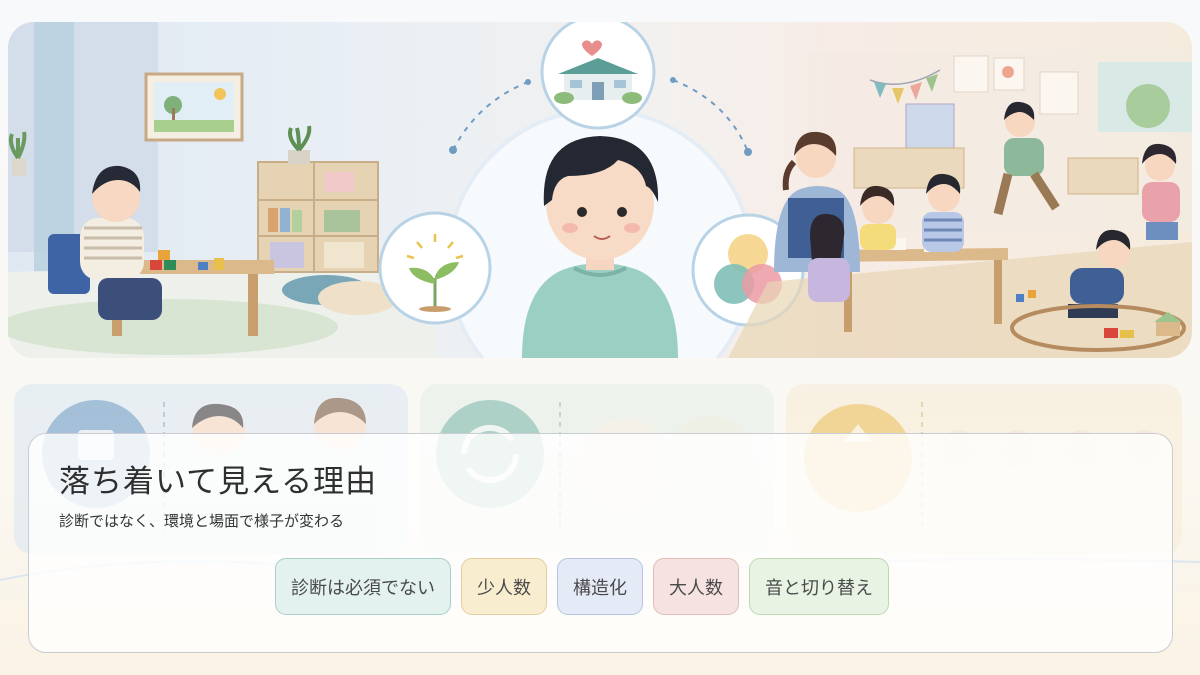  Describe the element at coordinates (202, 521) in the screenshot. I see `panel-subtitle: 診断ではなく、環境と場面で様子が変わる` at that location.